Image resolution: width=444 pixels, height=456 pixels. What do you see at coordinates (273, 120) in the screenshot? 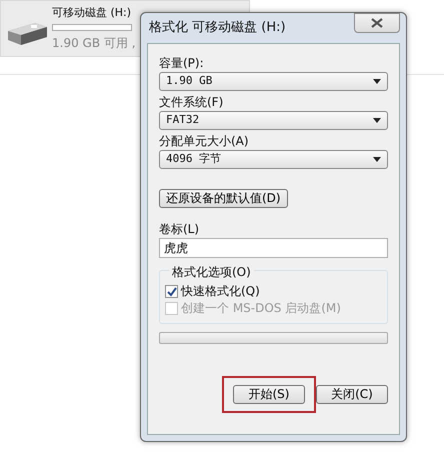
I see `dropdown: FAT32` at bounding box center [273, 120].